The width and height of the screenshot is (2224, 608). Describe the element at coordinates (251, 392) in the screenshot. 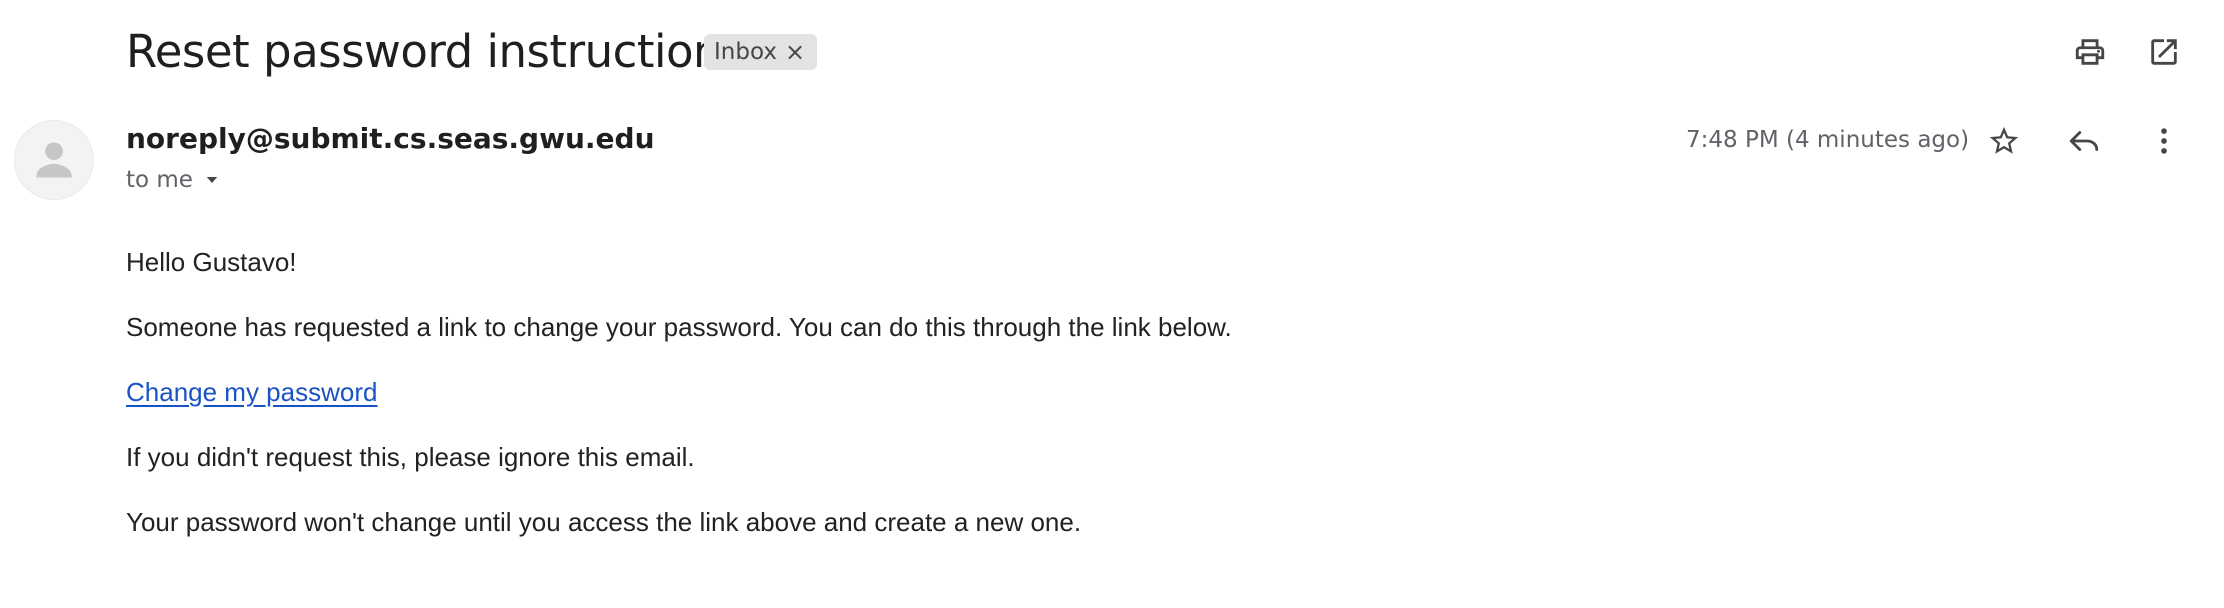

I see `change-password-link: Change my password` at that location.